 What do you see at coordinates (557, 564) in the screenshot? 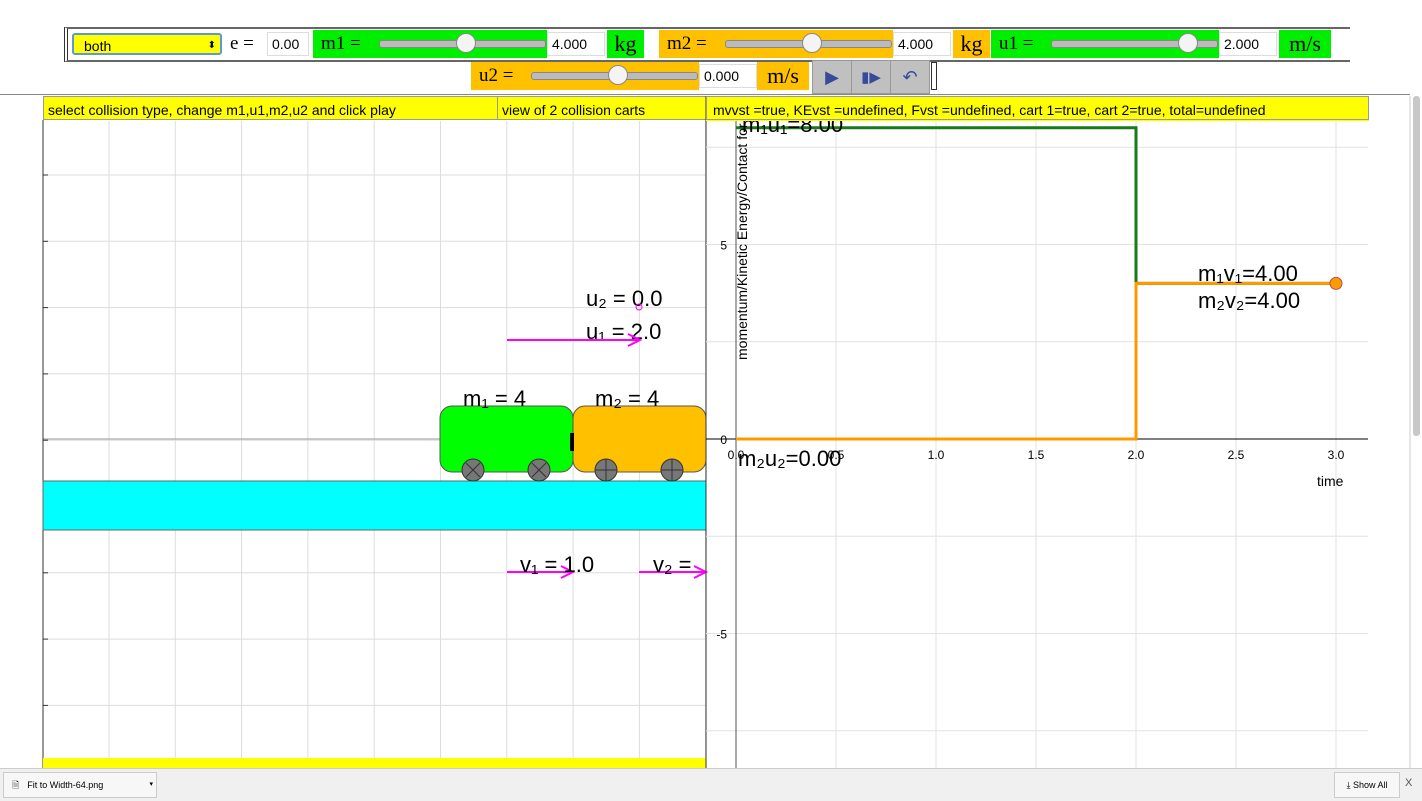
I see `v1-readout: v₁ = 1.0` at bounding box center [557, 564].